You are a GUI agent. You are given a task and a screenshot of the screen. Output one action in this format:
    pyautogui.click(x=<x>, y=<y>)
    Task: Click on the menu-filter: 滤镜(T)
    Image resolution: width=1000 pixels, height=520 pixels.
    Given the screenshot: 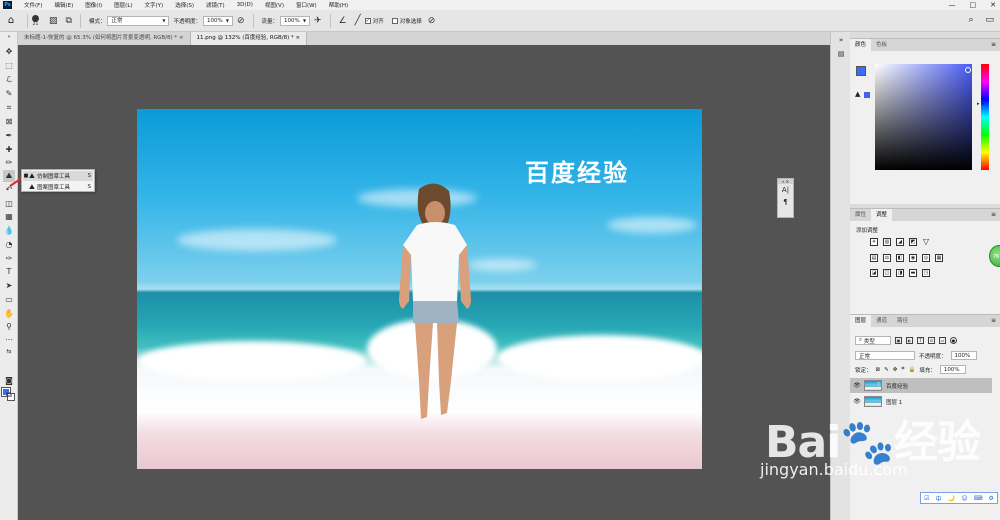 What is the action you would take?
    pyautogui.click(x=215, y=5)
    